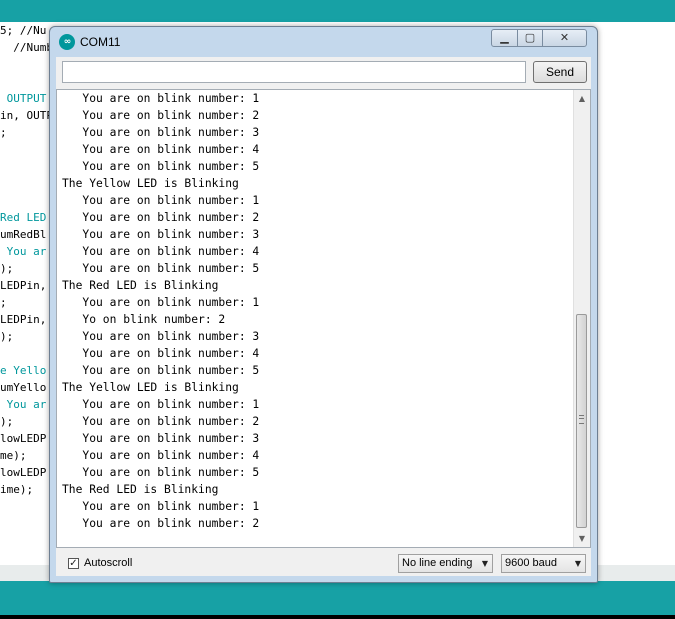 This screenshot has width=675, height=619. What do you see at coordinates (337, 598) in the screenshot?
I see `ide-console` at bounding box center [337, 598].